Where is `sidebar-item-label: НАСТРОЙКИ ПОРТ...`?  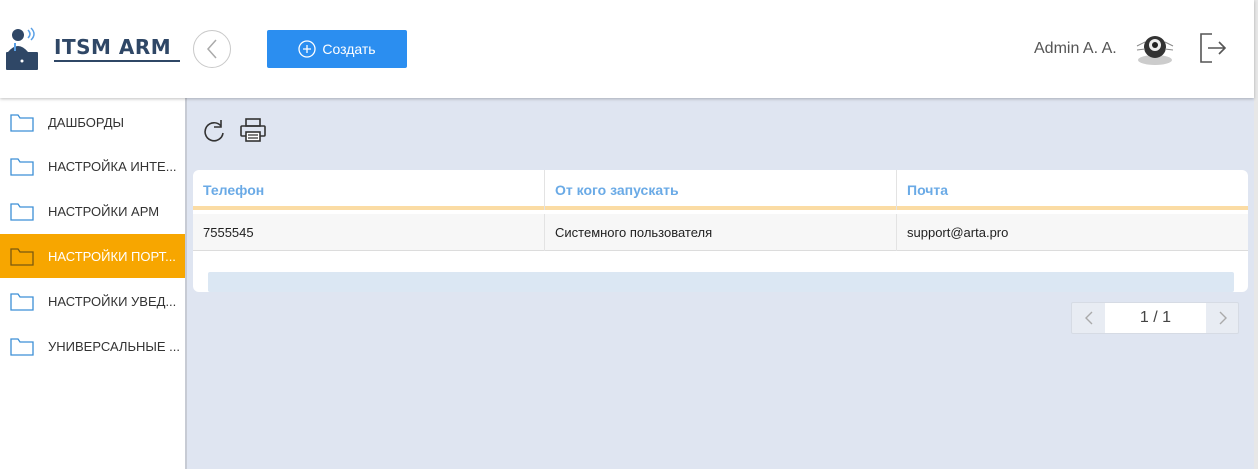 sidebar-item-label: НАСТРОЙКИ ПОРТ... is located at coordinates (112, 256).